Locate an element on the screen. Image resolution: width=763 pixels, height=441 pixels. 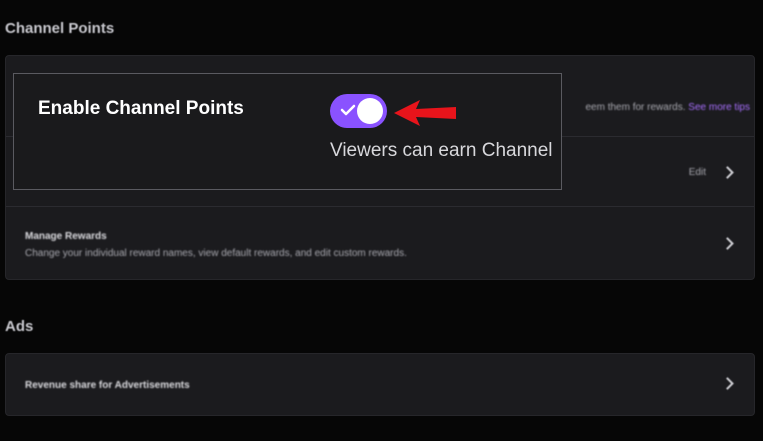
enable-channel-points-description: Viewers can earn Channel is located at coordinates (441, 150).